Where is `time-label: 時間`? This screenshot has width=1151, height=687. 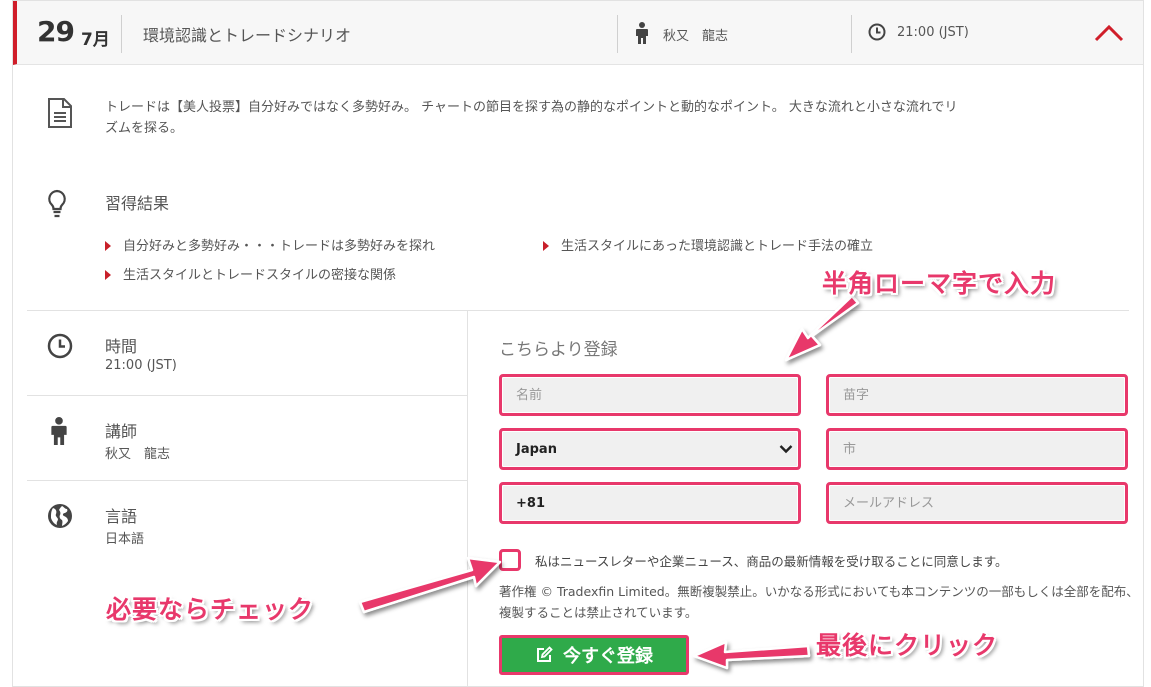 time-label: 時間 is located at coordinates (121, 346).